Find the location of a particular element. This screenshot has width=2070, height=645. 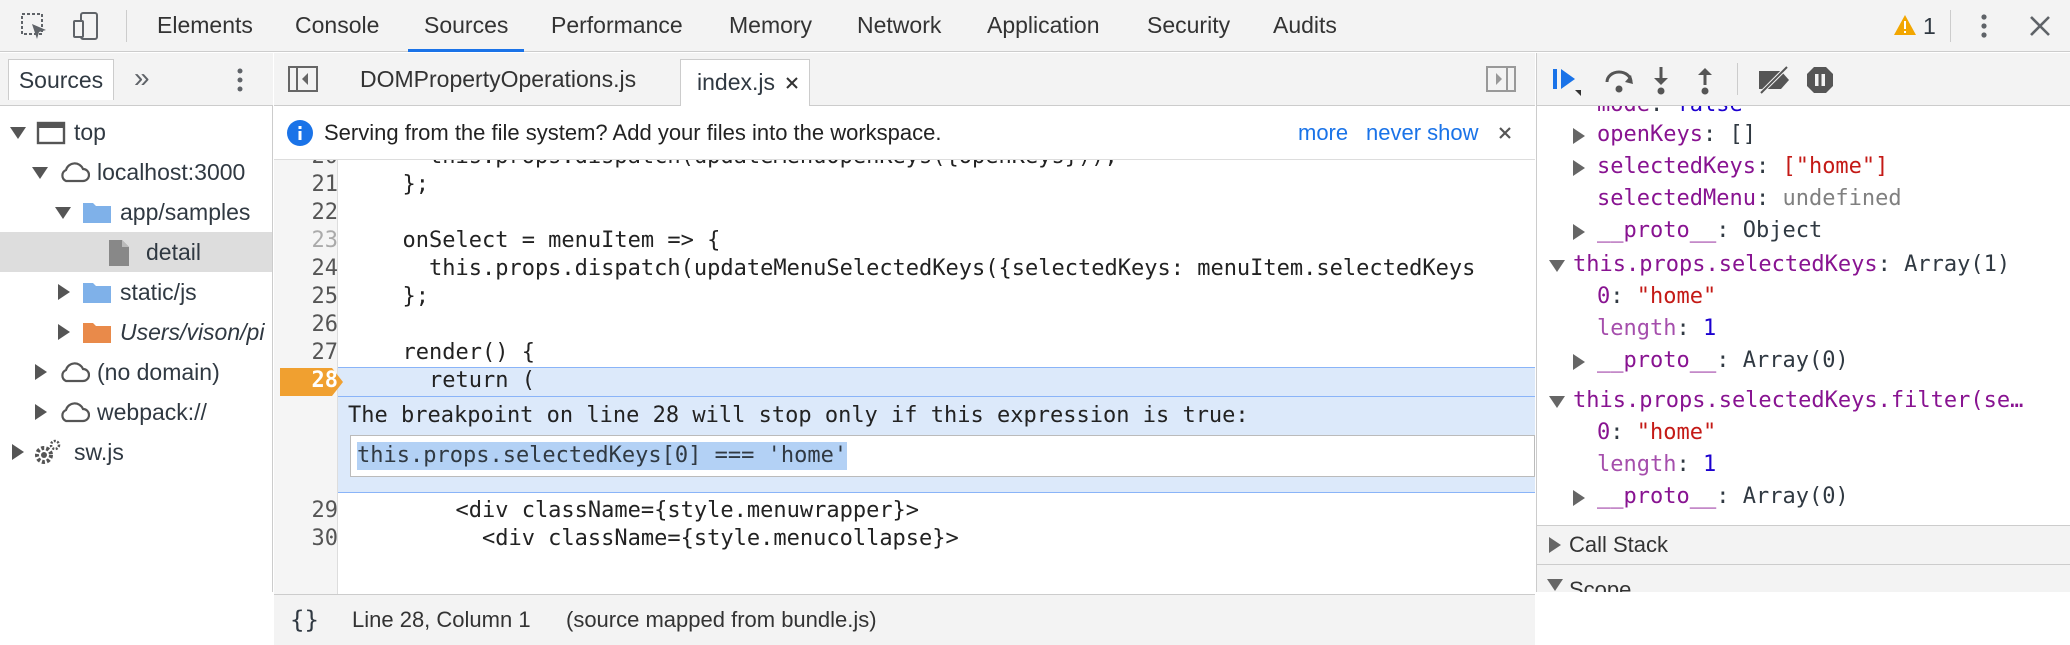

pause-on-exceptions-icon is located at coordinates (1820, 80).